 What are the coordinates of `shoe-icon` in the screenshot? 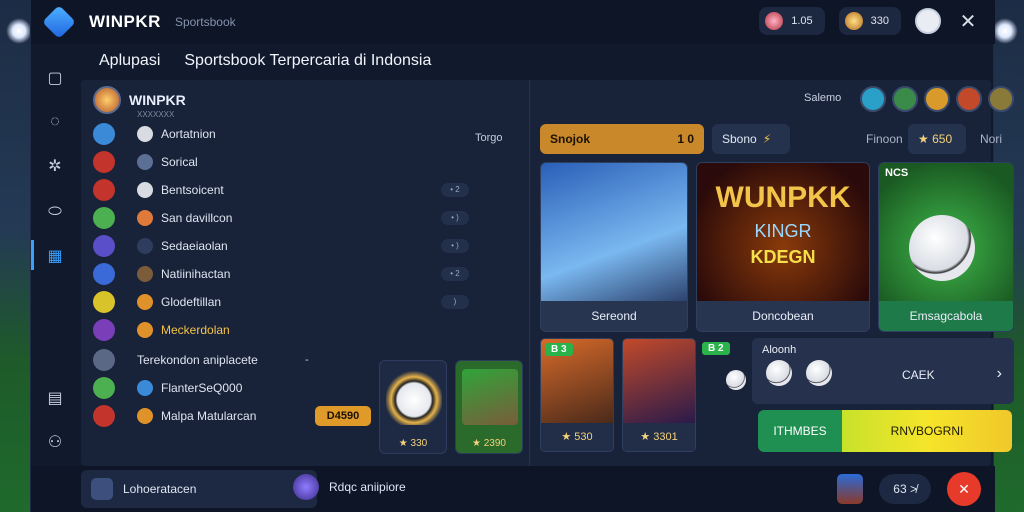 It's located at (145, 218).